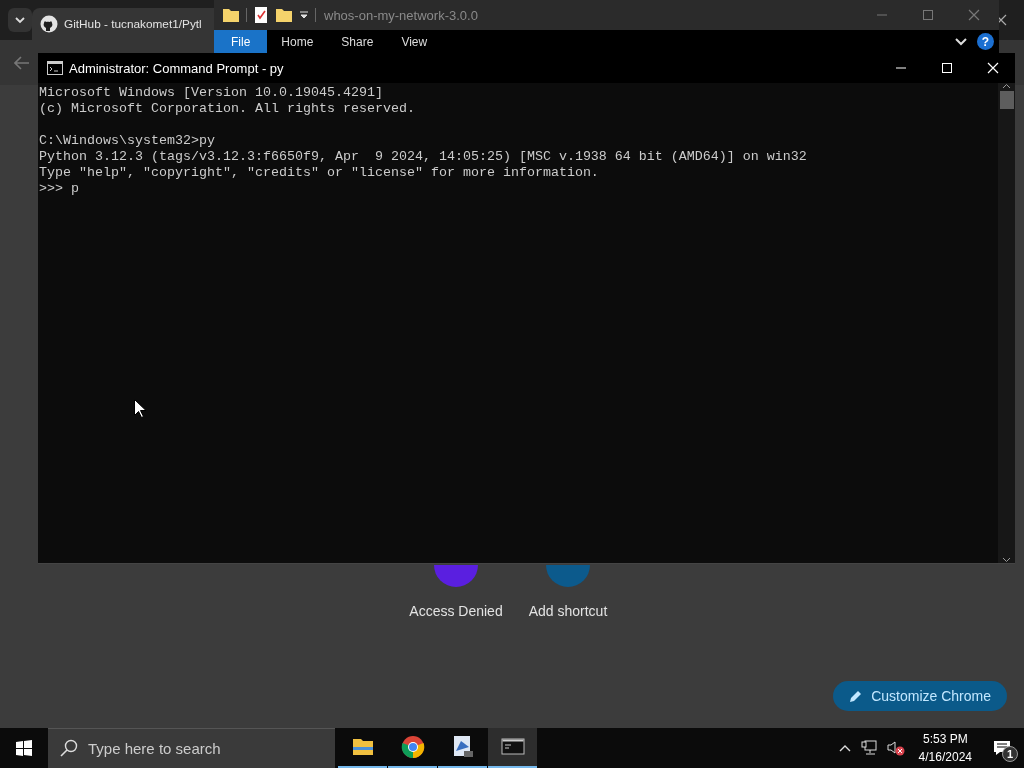 Image resolution: width=1024 pixels, height=768 pixels. Describe the element at coordinates (227, 109) in the screenshot. I see `console-line: (c) Microsoft Corporation. All rights reserved.` at that location.